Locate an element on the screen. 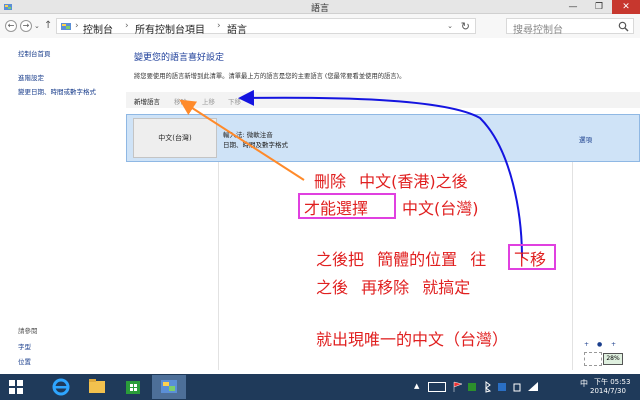 Image resolution: width=640 pixels, height=400 pixels. annotation-line3-boxed: 下移 is located at coordinates (530, 259).